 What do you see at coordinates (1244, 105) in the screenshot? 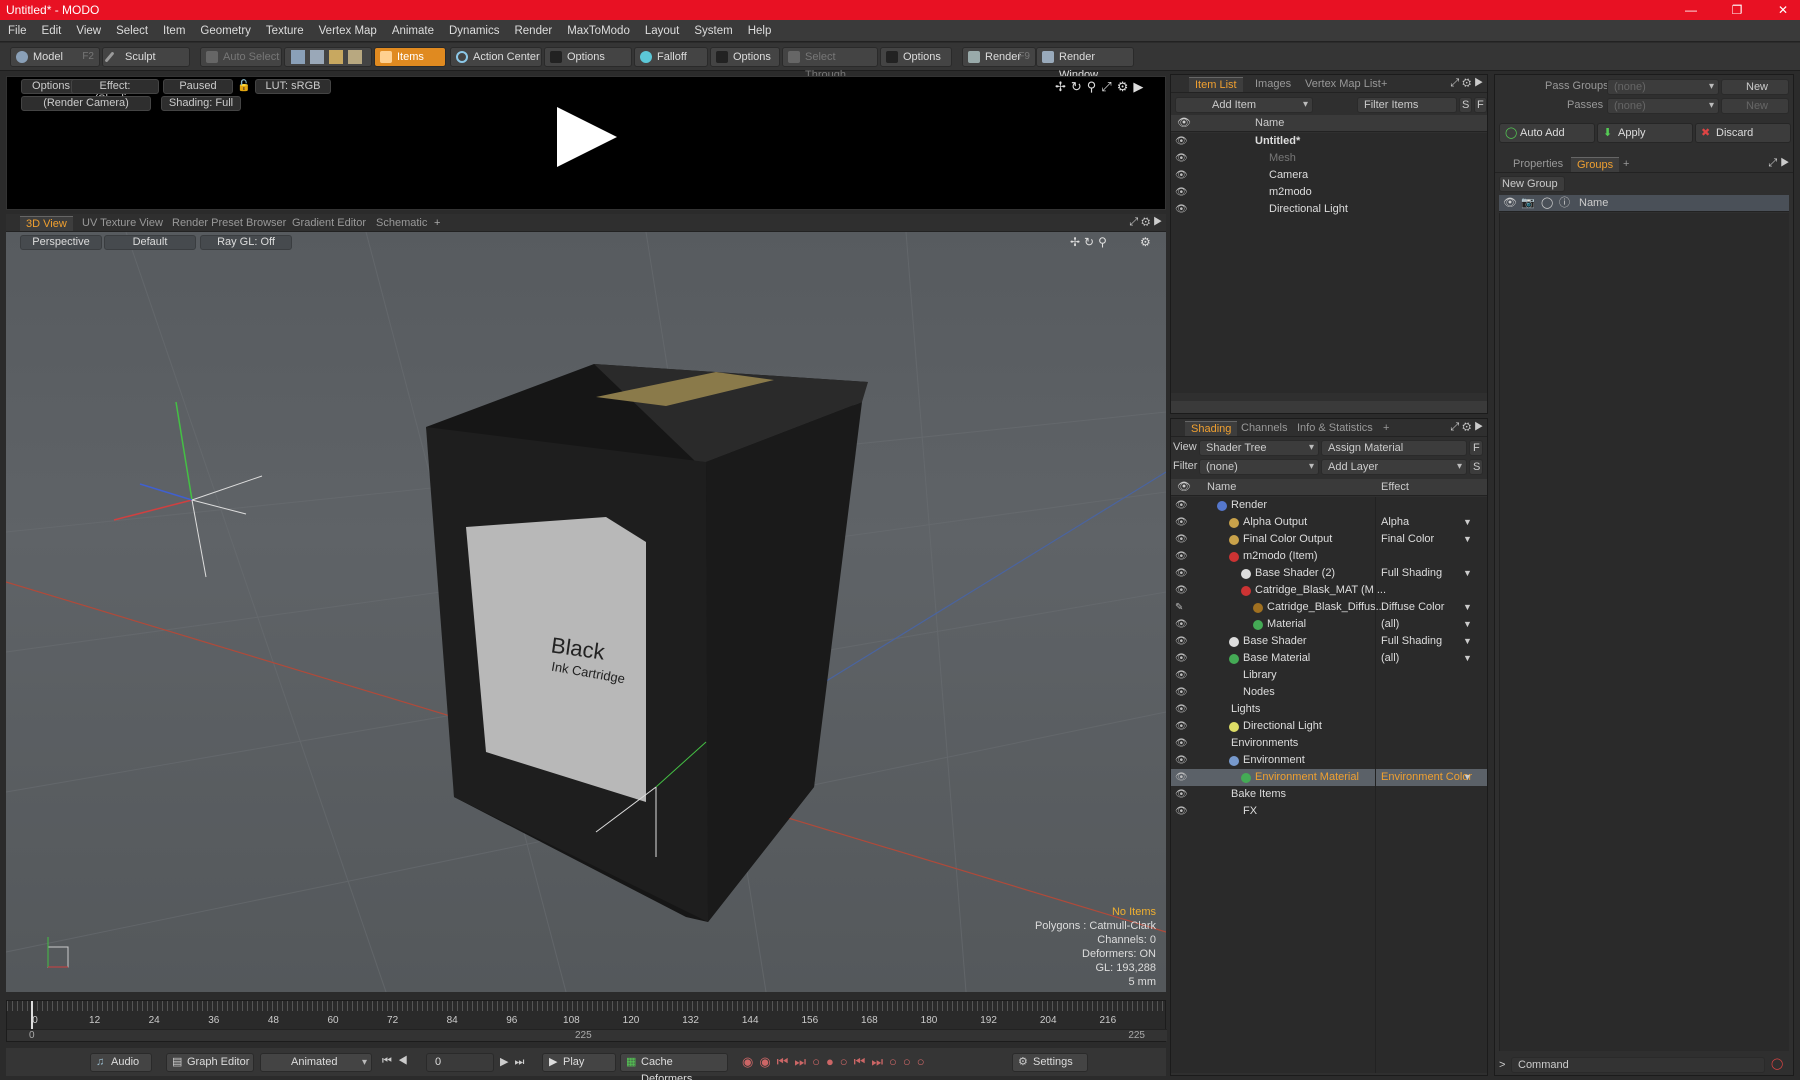
I see `add-item-dropdown: Add Item` at bounding box center [1244, 105].